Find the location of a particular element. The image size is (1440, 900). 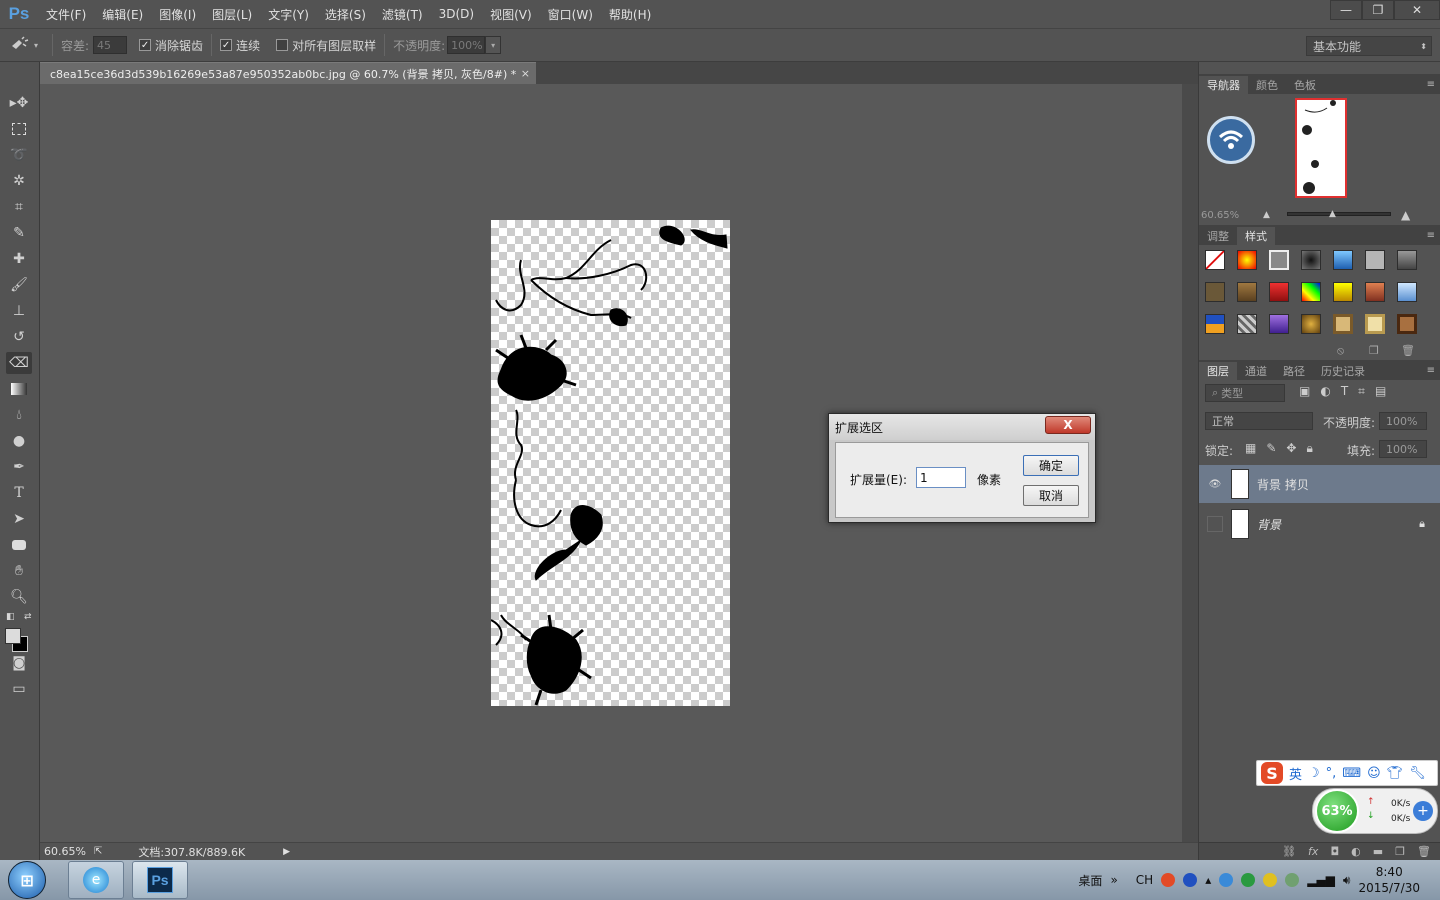

zoom-tool-icon: 🔍︎ is located at coordinates (19, 597).